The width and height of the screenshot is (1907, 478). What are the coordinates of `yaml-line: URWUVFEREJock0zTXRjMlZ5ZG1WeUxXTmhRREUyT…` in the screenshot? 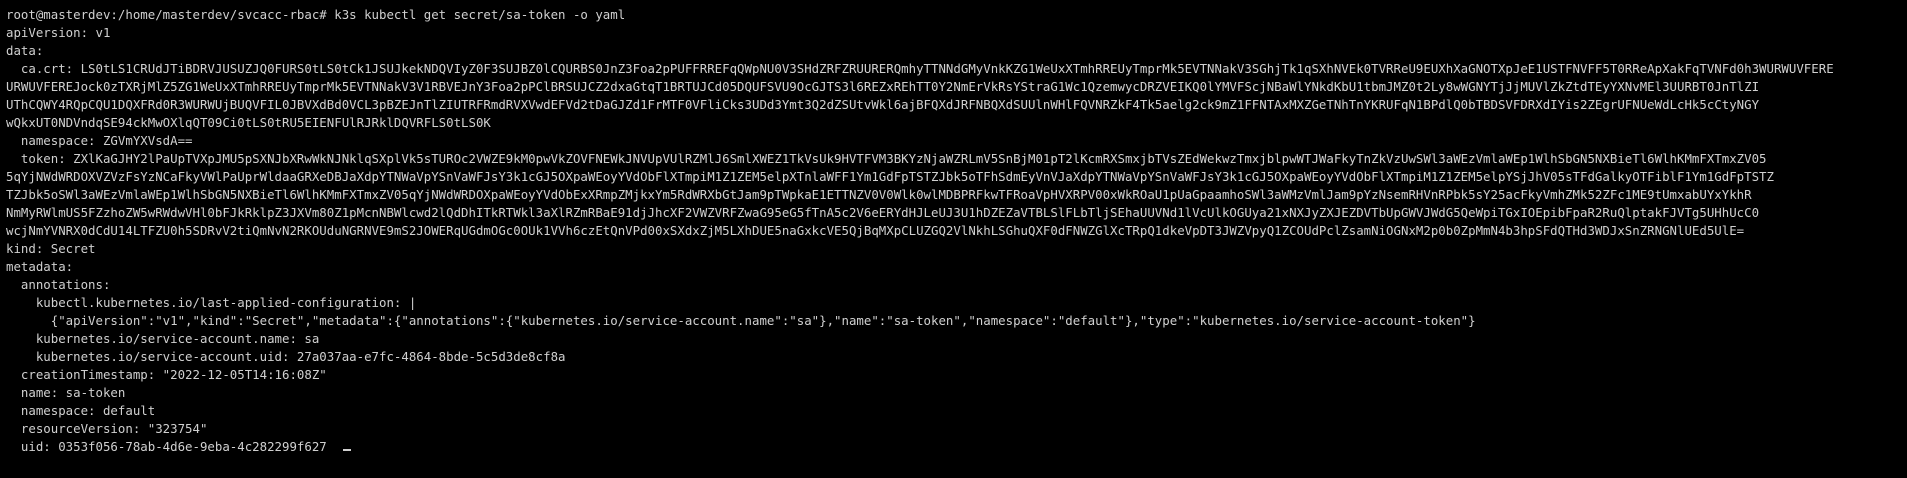 It's located at (883, 86).